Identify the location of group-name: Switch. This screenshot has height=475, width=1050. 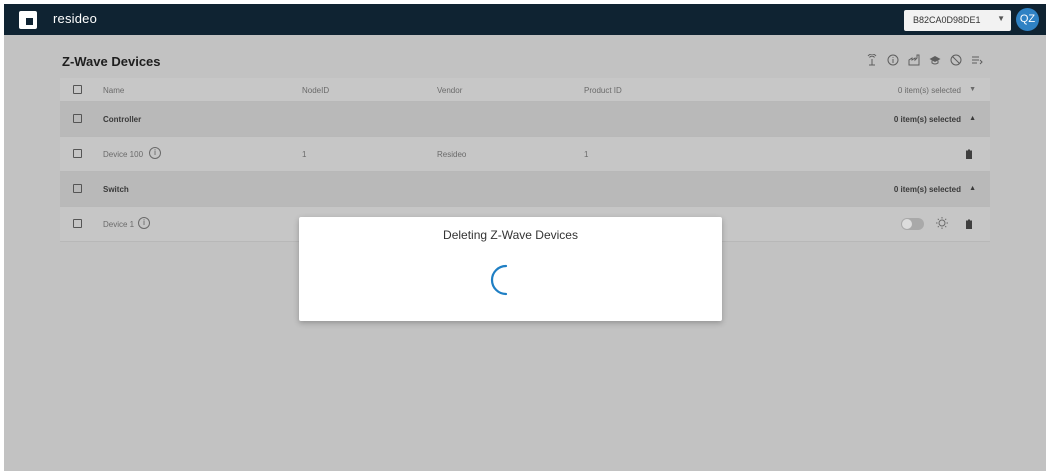
(116, 189).